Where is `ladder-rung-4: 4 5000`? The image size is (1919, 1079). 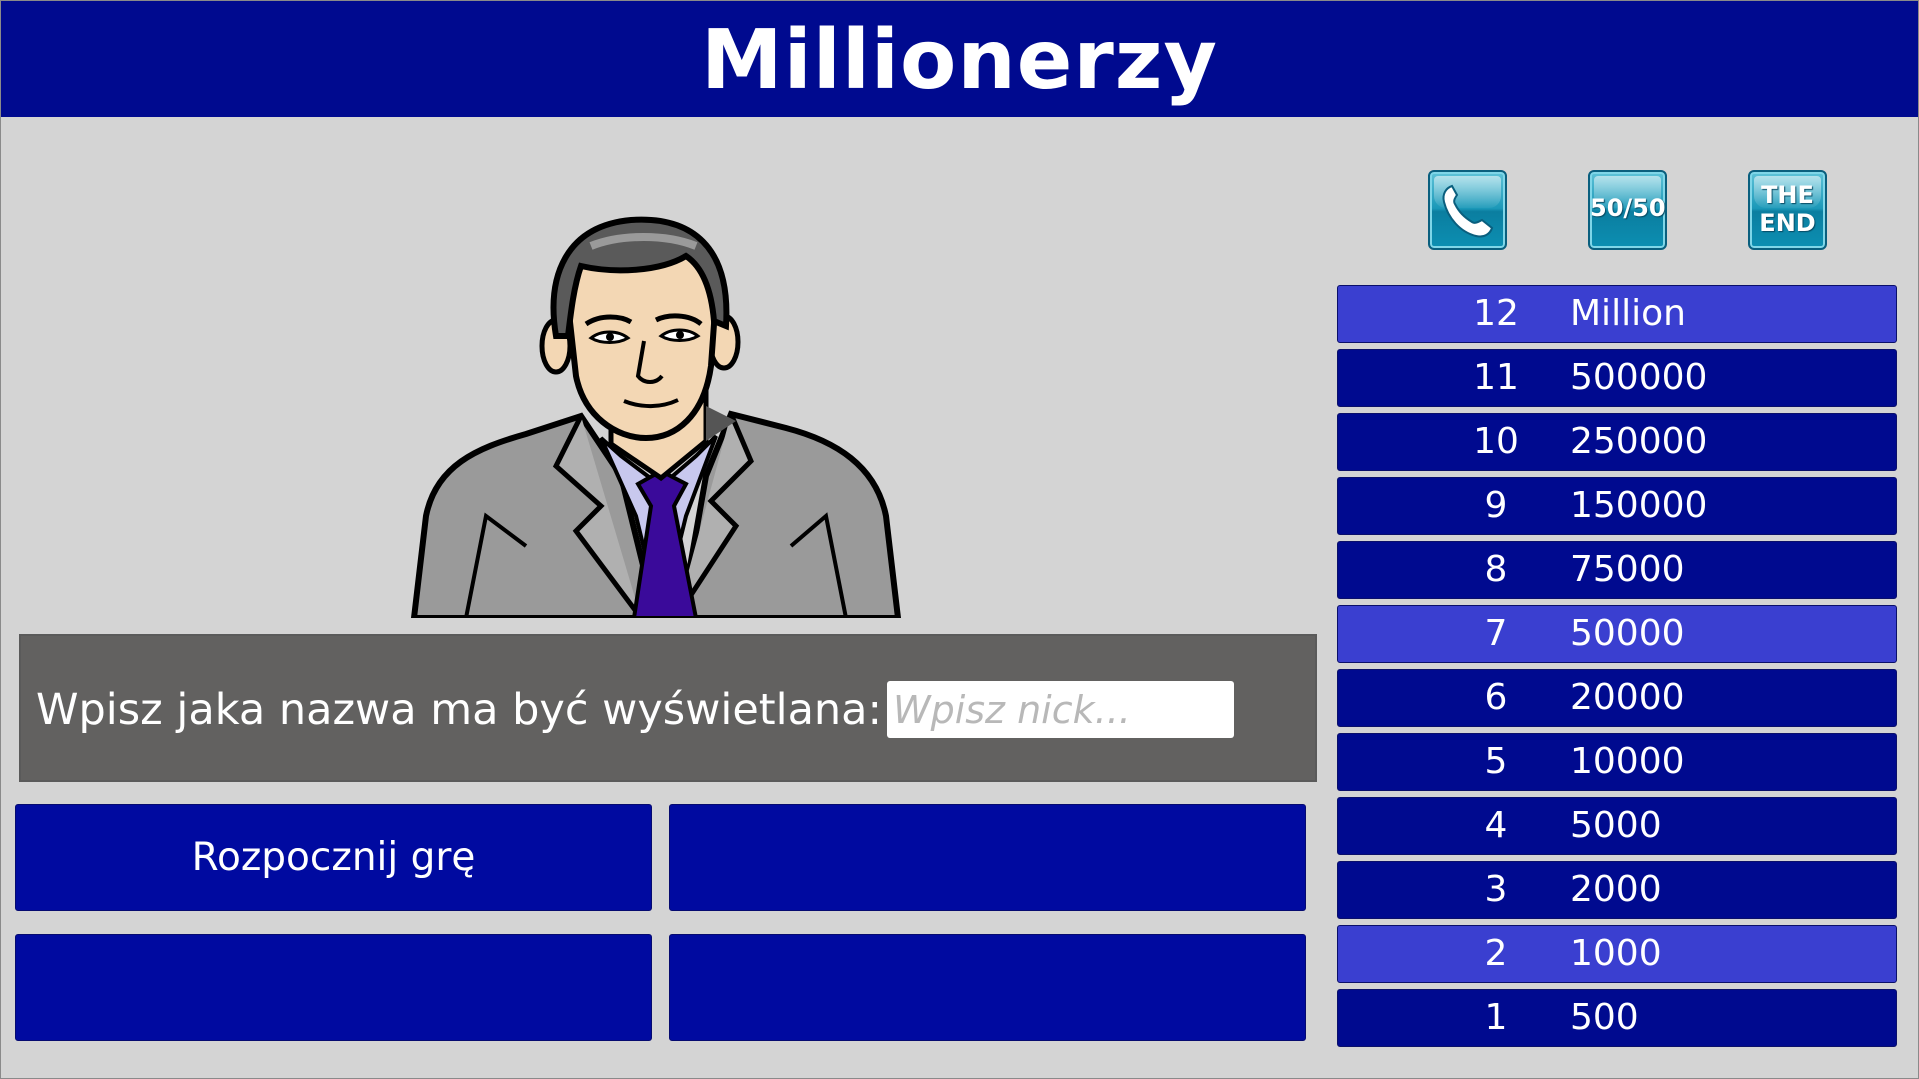 ladder-rung-4: 4 5000 is located at coordinates (1617, 826).